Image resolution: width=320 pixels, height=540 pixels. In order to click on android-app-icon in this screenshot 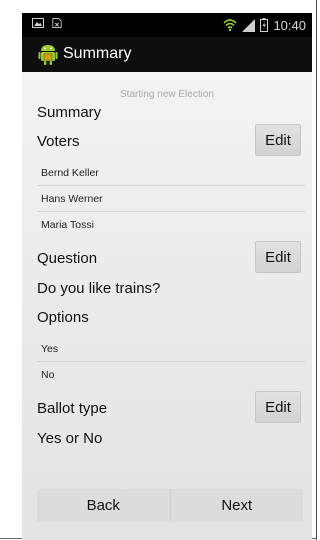, I will do `click(48, 54)`.